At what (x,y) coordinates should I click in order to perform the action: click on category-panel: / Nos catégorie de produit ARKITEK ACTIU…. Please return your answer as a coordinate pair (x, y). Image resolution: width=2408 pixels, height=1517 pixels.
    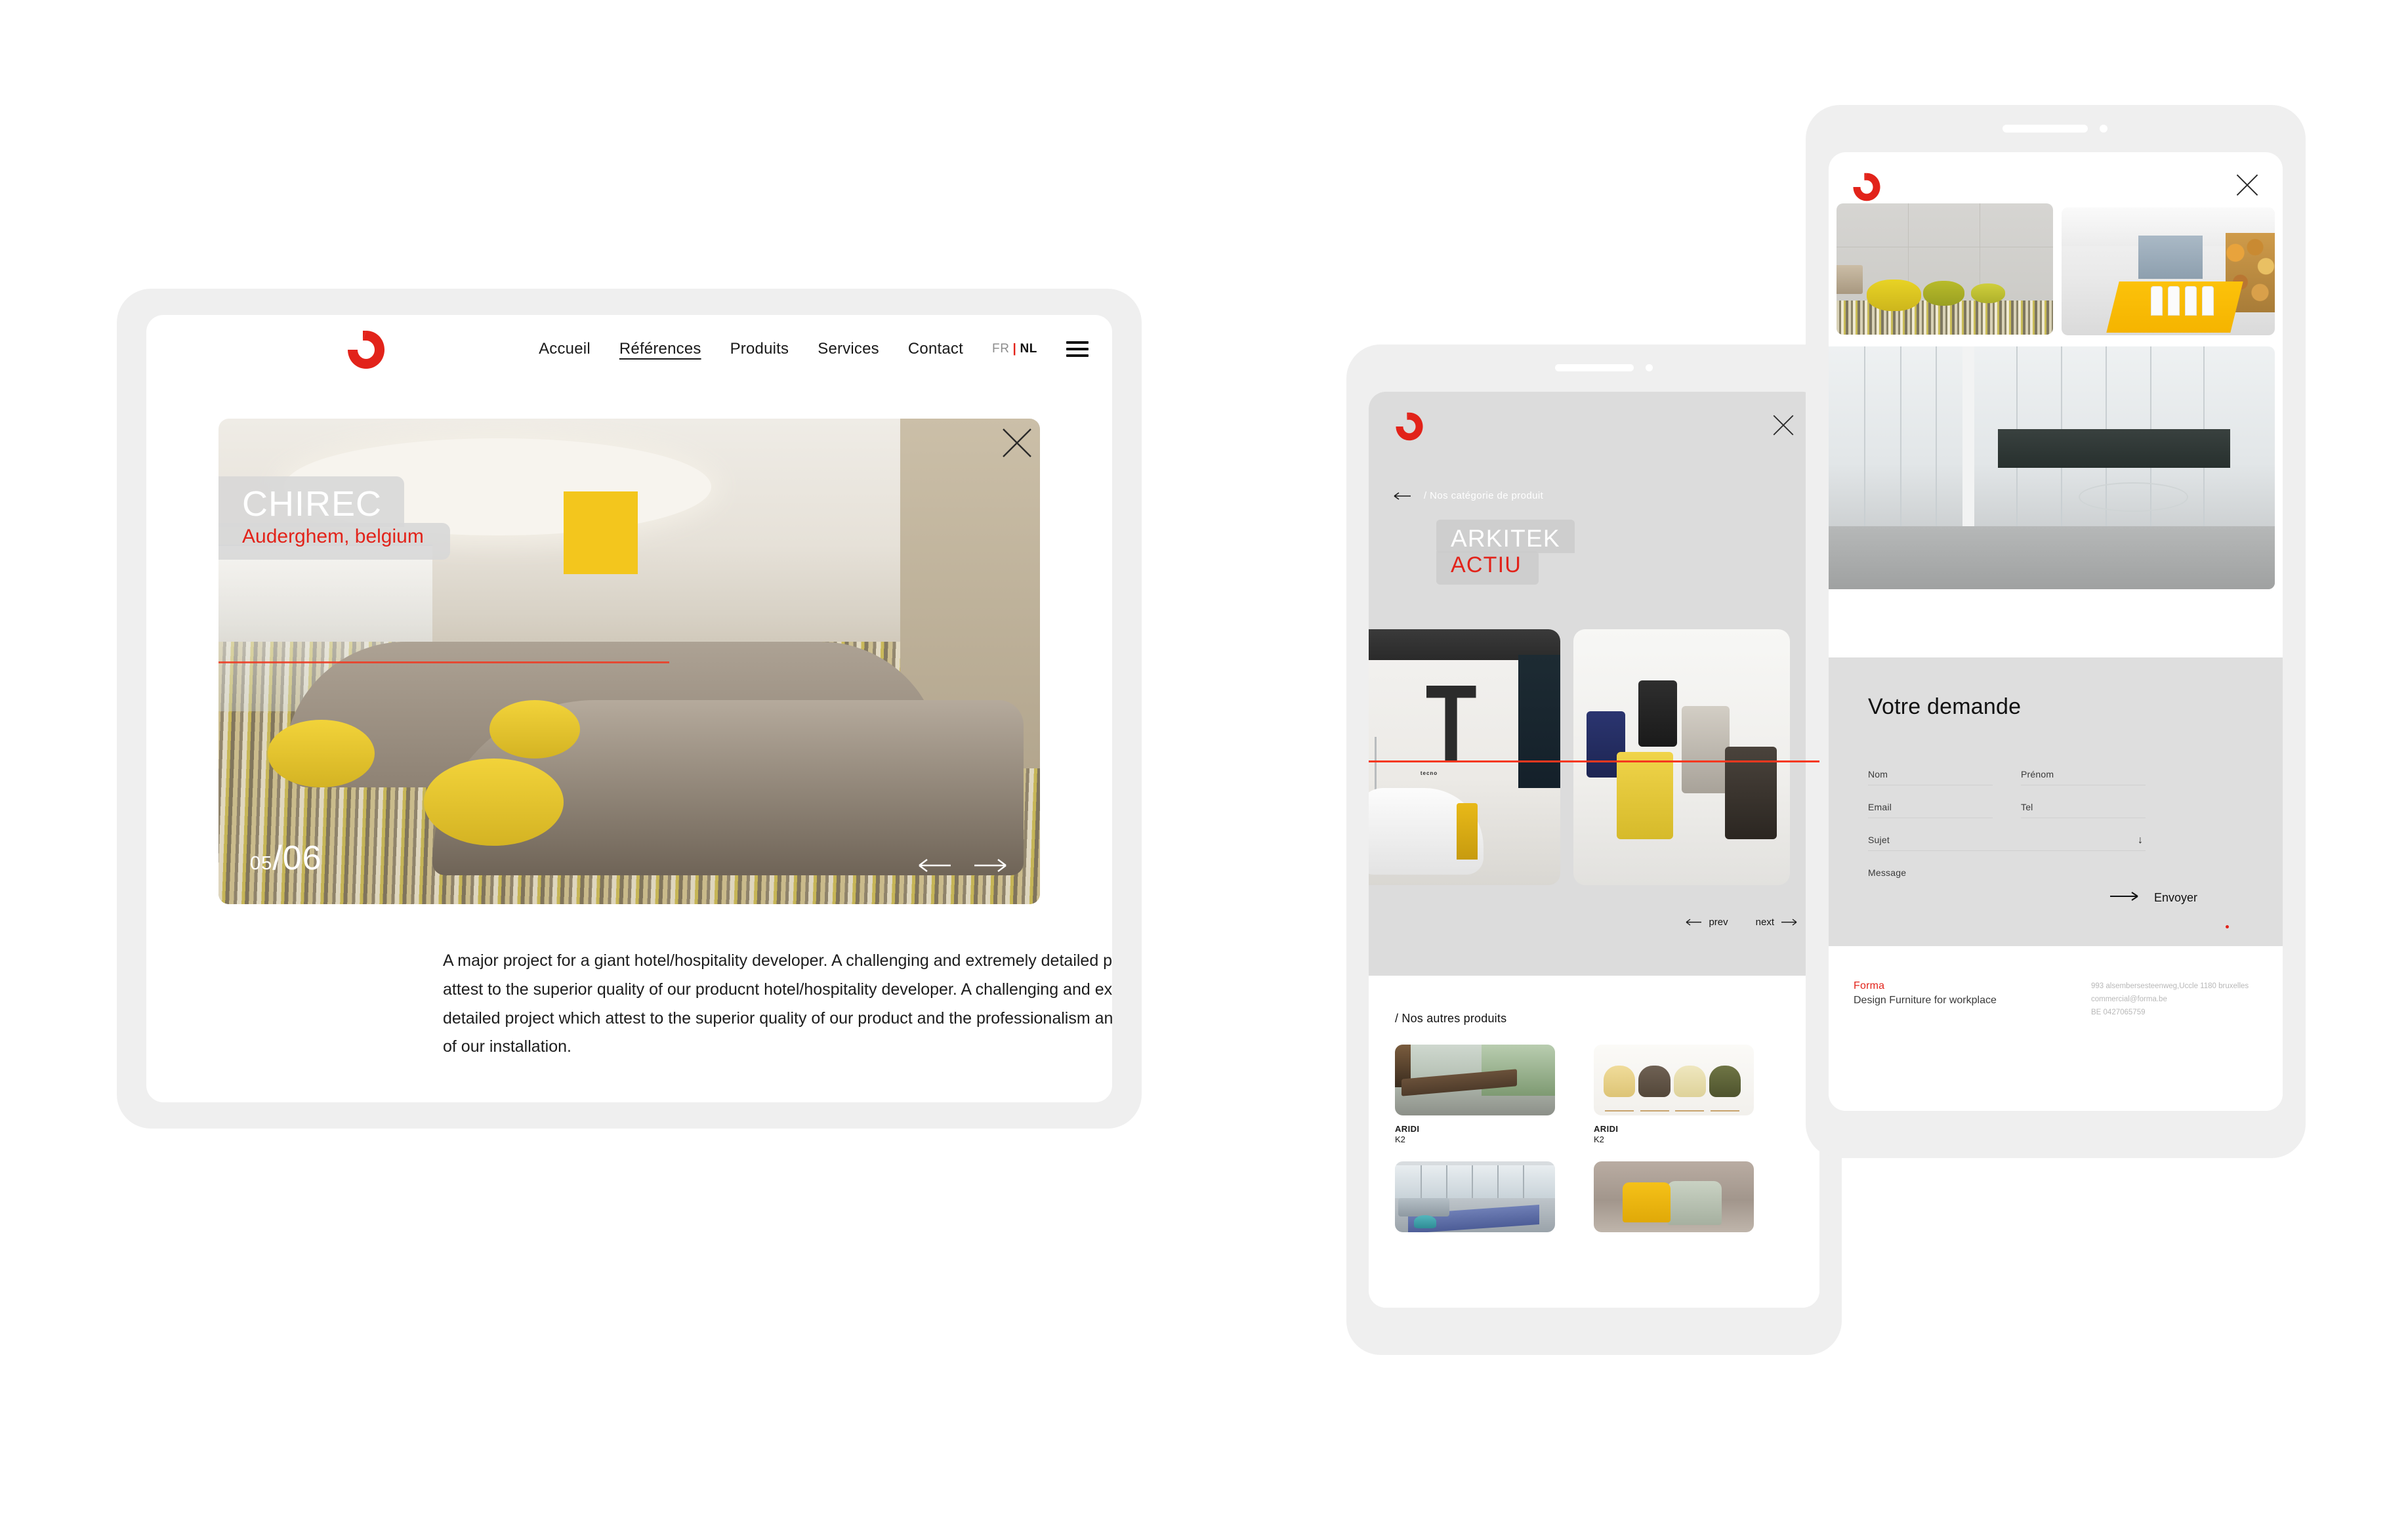
    Looking at the image, I should click on (1594, 684).